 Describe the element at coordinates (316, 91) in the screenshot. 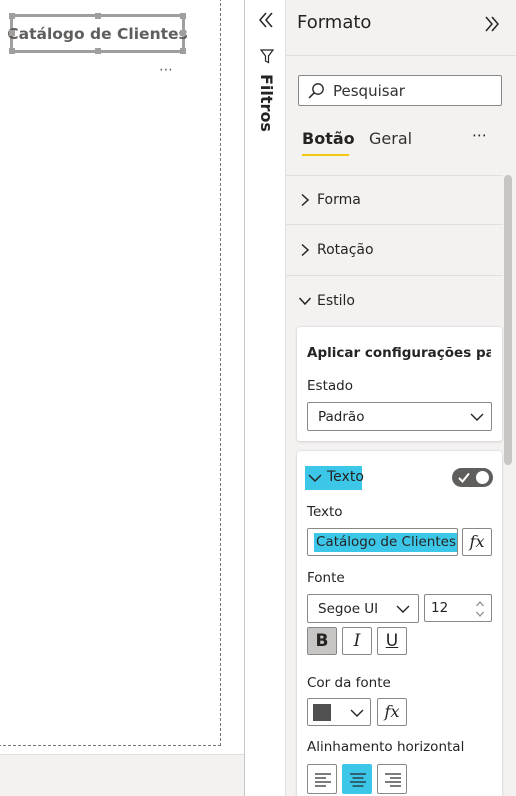

I see `search-icon` at that location.